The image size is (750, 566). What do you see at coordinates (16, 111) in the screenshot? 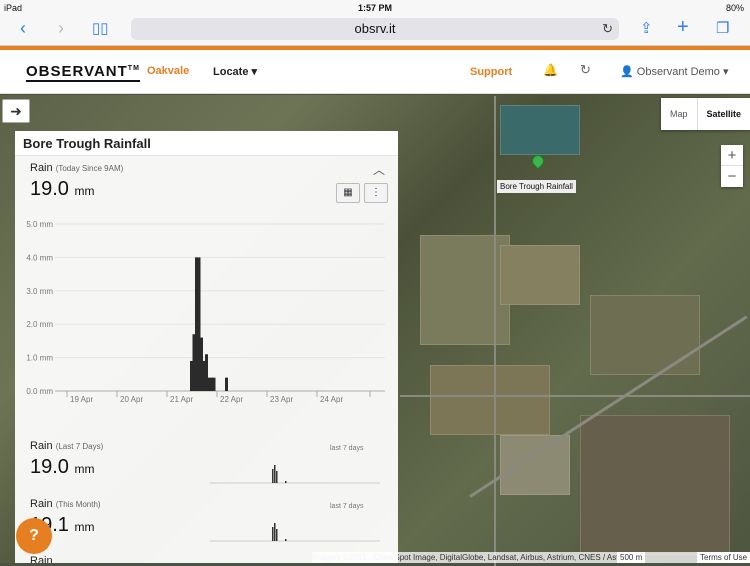
I see `back-circle-icon: ➜` at bounding box center [16, 111].